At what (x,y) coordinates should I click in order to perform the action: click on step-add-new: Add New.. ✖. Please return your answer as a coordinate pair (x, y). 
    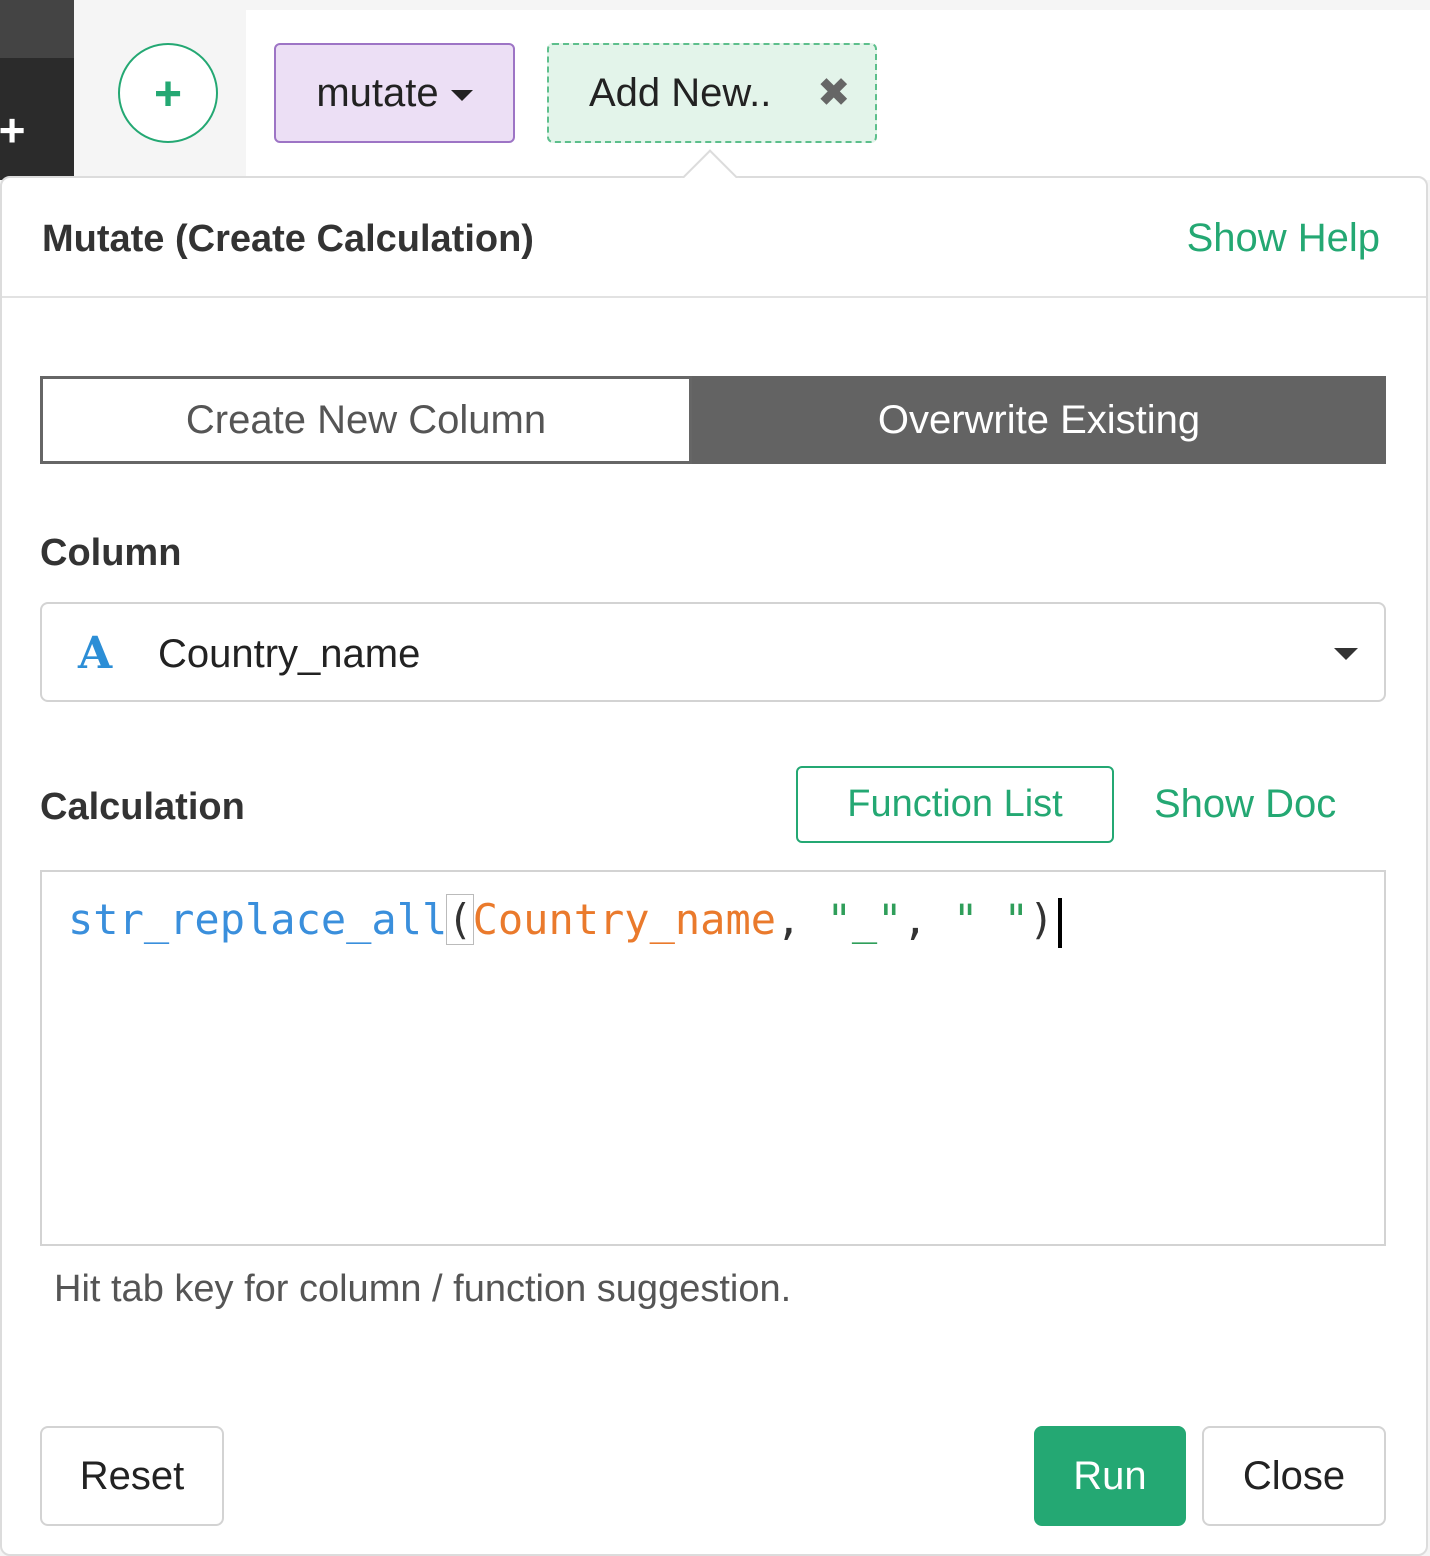
    Looking at the image, I should click on (712, 93).